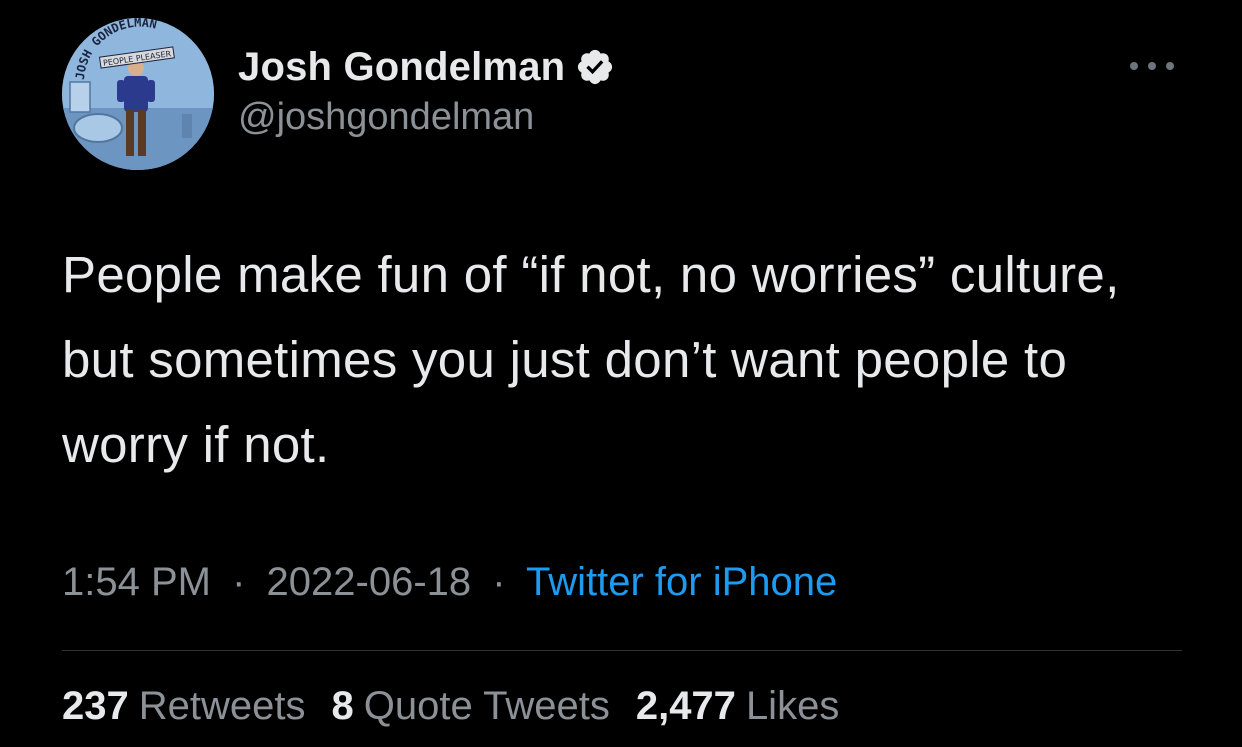 This screenshot has width=1242, height=747. Describe the element at coordinates (595, 67) in the screenshot. I see `verified-badge-icon` at that location.